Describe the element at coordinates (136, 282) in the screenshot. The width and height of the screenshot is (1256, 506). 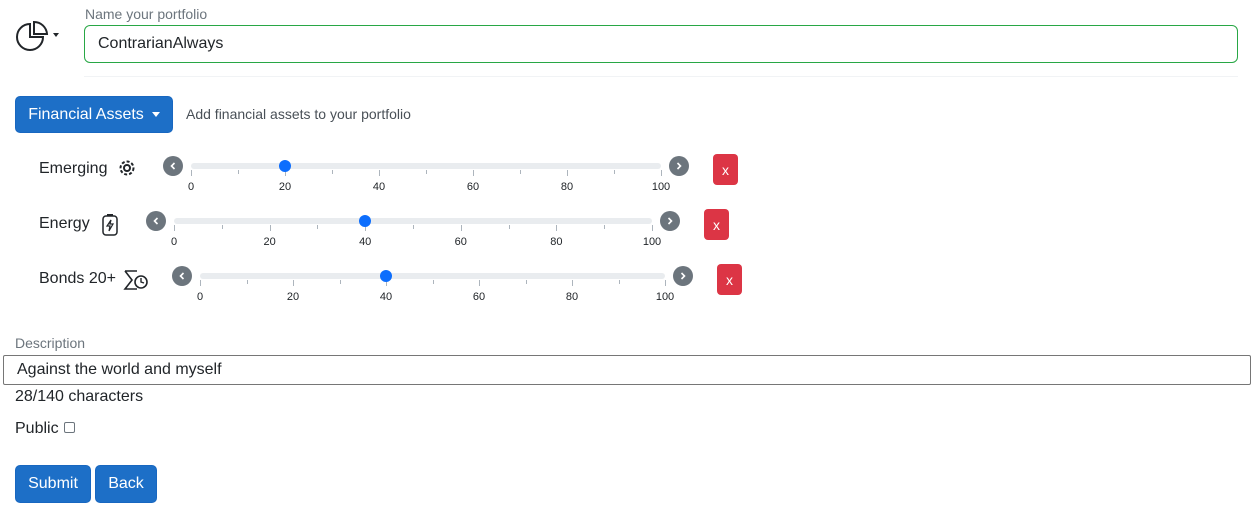
I see `bonds-clock-icon` at that location.